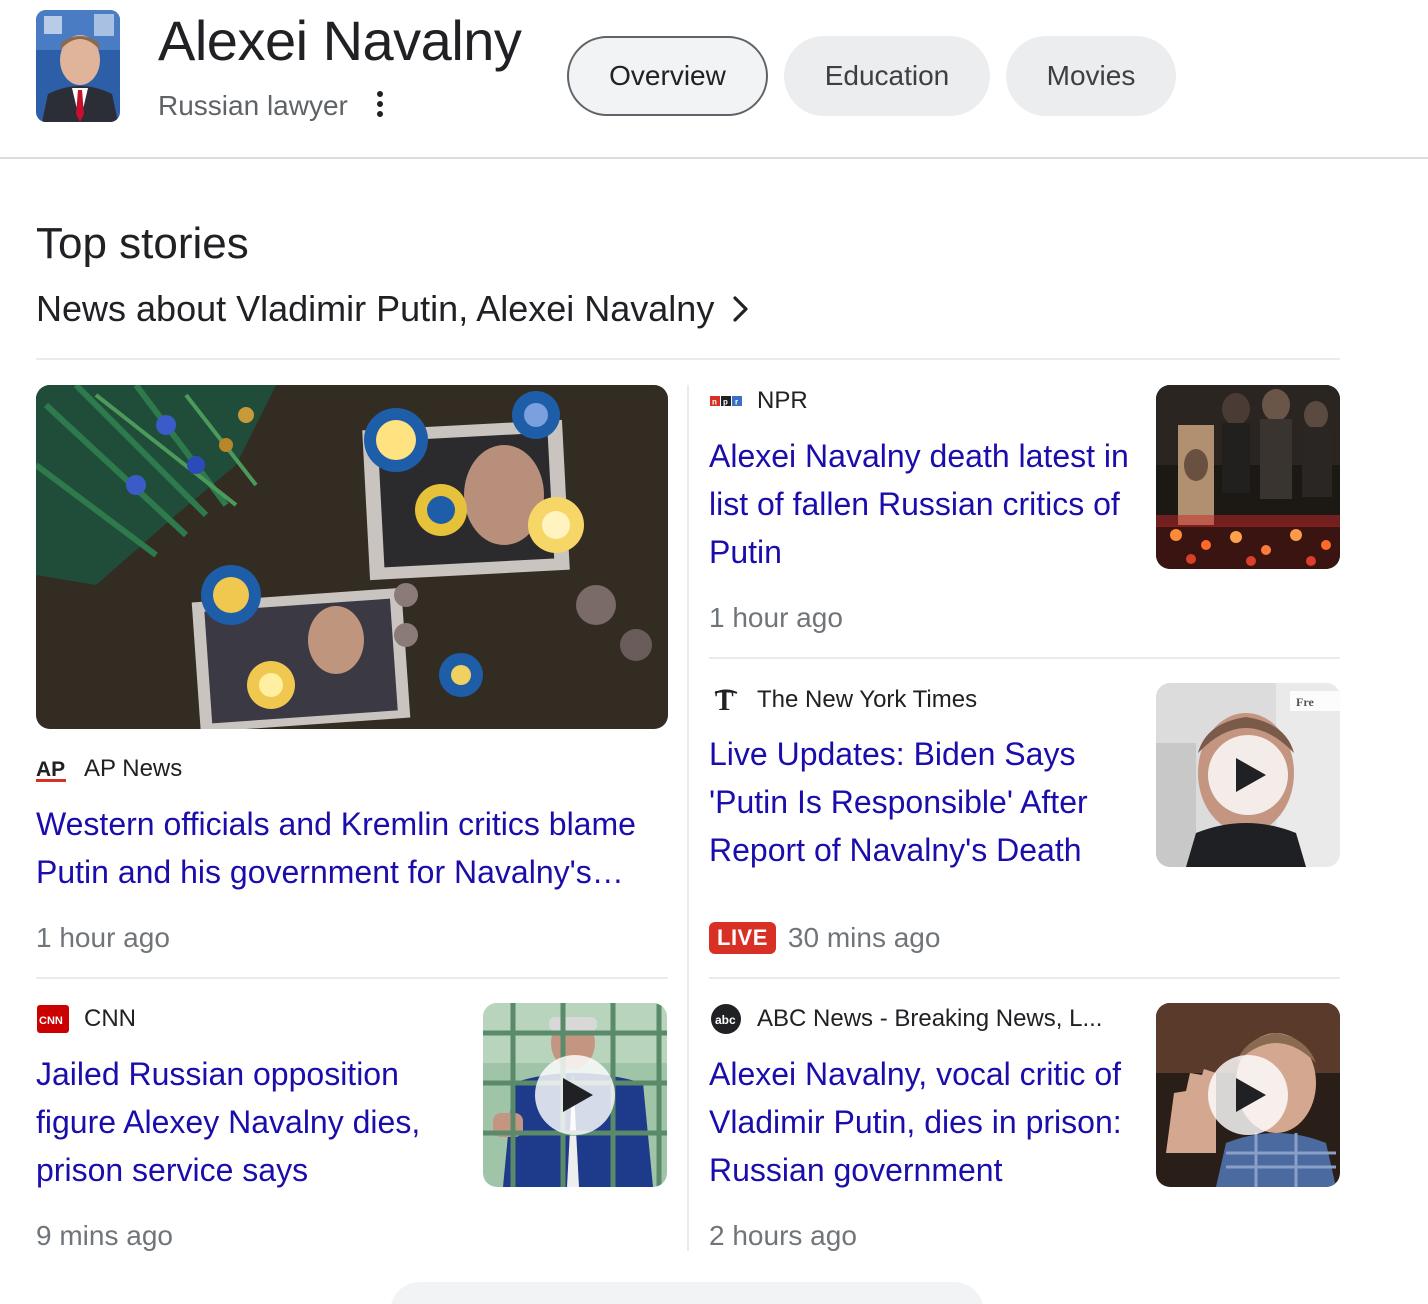 The height and width of the screenshot is (1304, 1428). I want to click on tab-movies: Movies, so click(1091, 76).